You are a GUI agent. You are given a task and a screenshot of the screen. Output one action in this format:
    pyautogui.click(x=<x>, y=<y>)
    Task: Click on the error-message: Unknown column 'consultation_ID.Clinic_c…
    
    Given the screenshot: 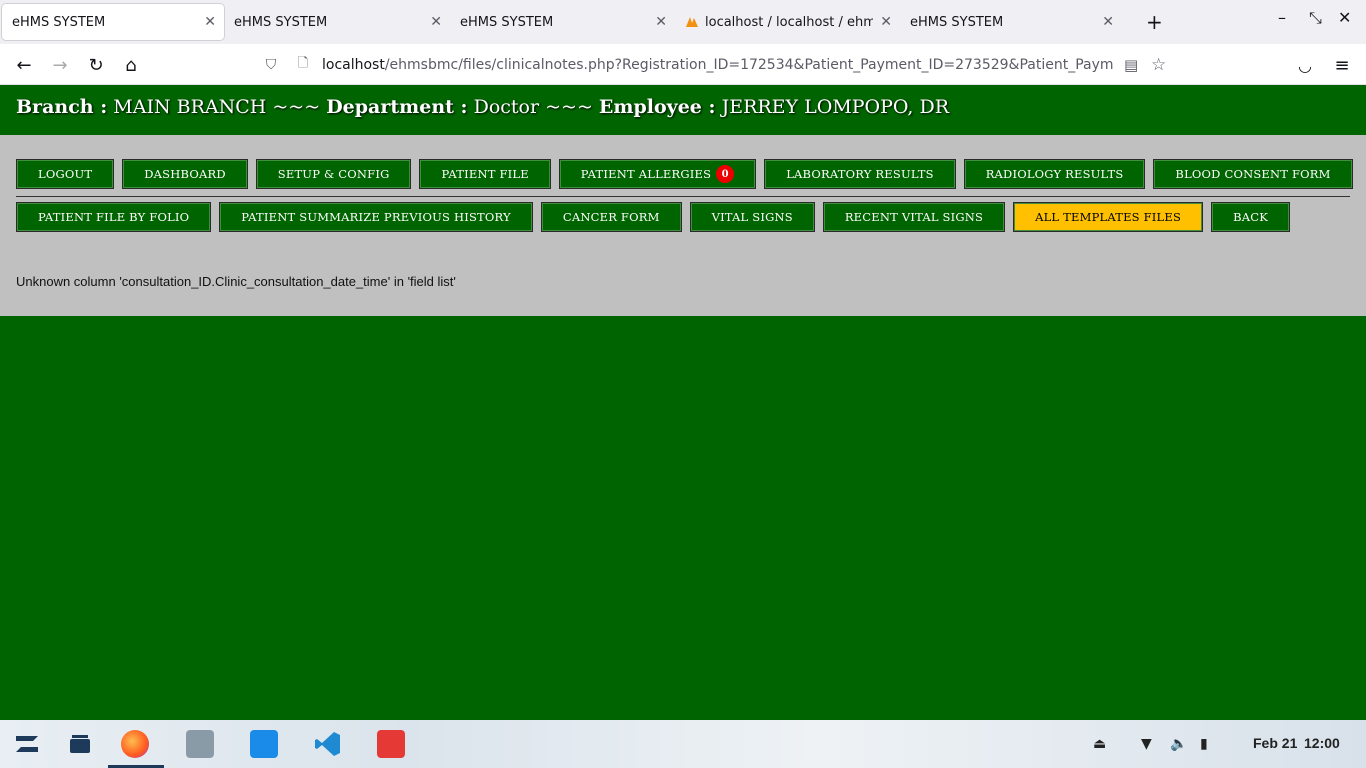 What is the action you would take?
    pyautogui.click(x=236, y=281)
    